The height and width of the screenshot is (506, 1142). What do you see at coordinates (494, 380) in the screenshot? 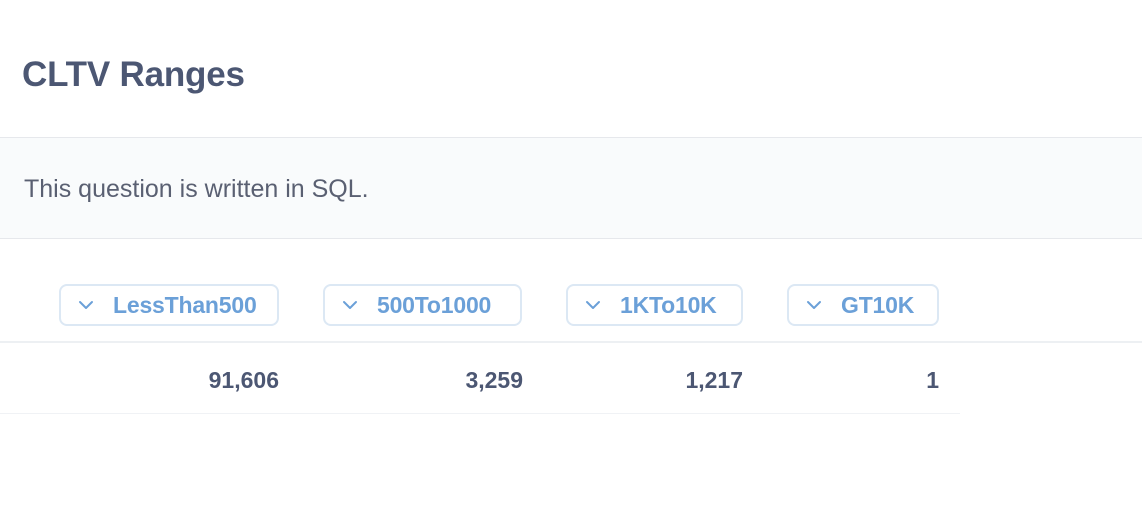
I see `table-cell: 3,259` at bounding box center [494, 380].